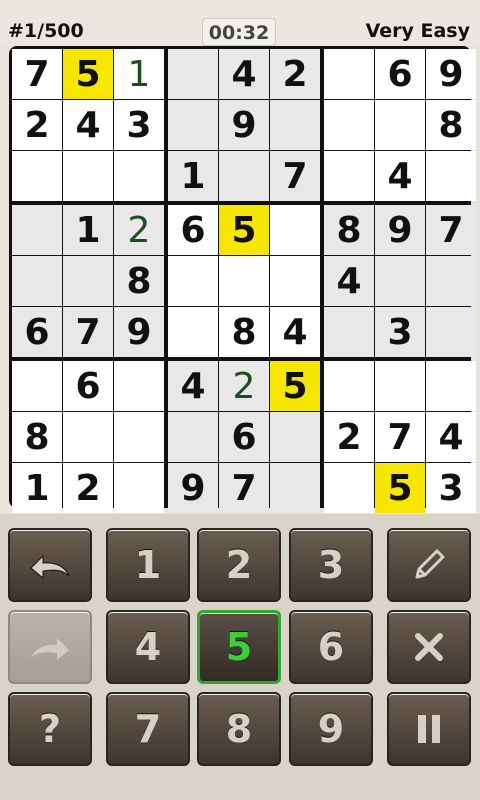  I want to click on cell-r5-c5, so click(244, 281).